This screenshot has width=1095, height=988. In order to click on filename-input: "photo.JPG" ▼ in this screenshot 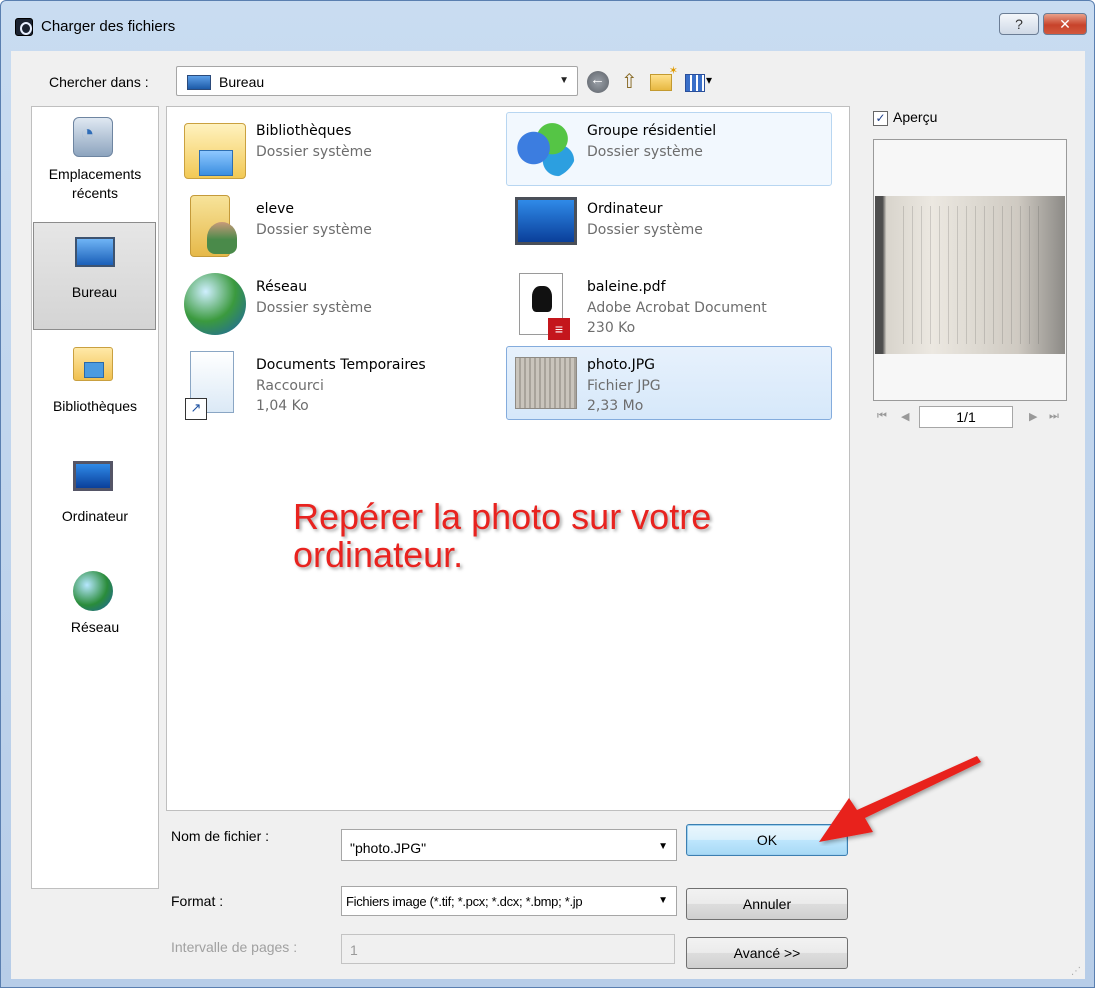, I will do `click(509, 845)`.